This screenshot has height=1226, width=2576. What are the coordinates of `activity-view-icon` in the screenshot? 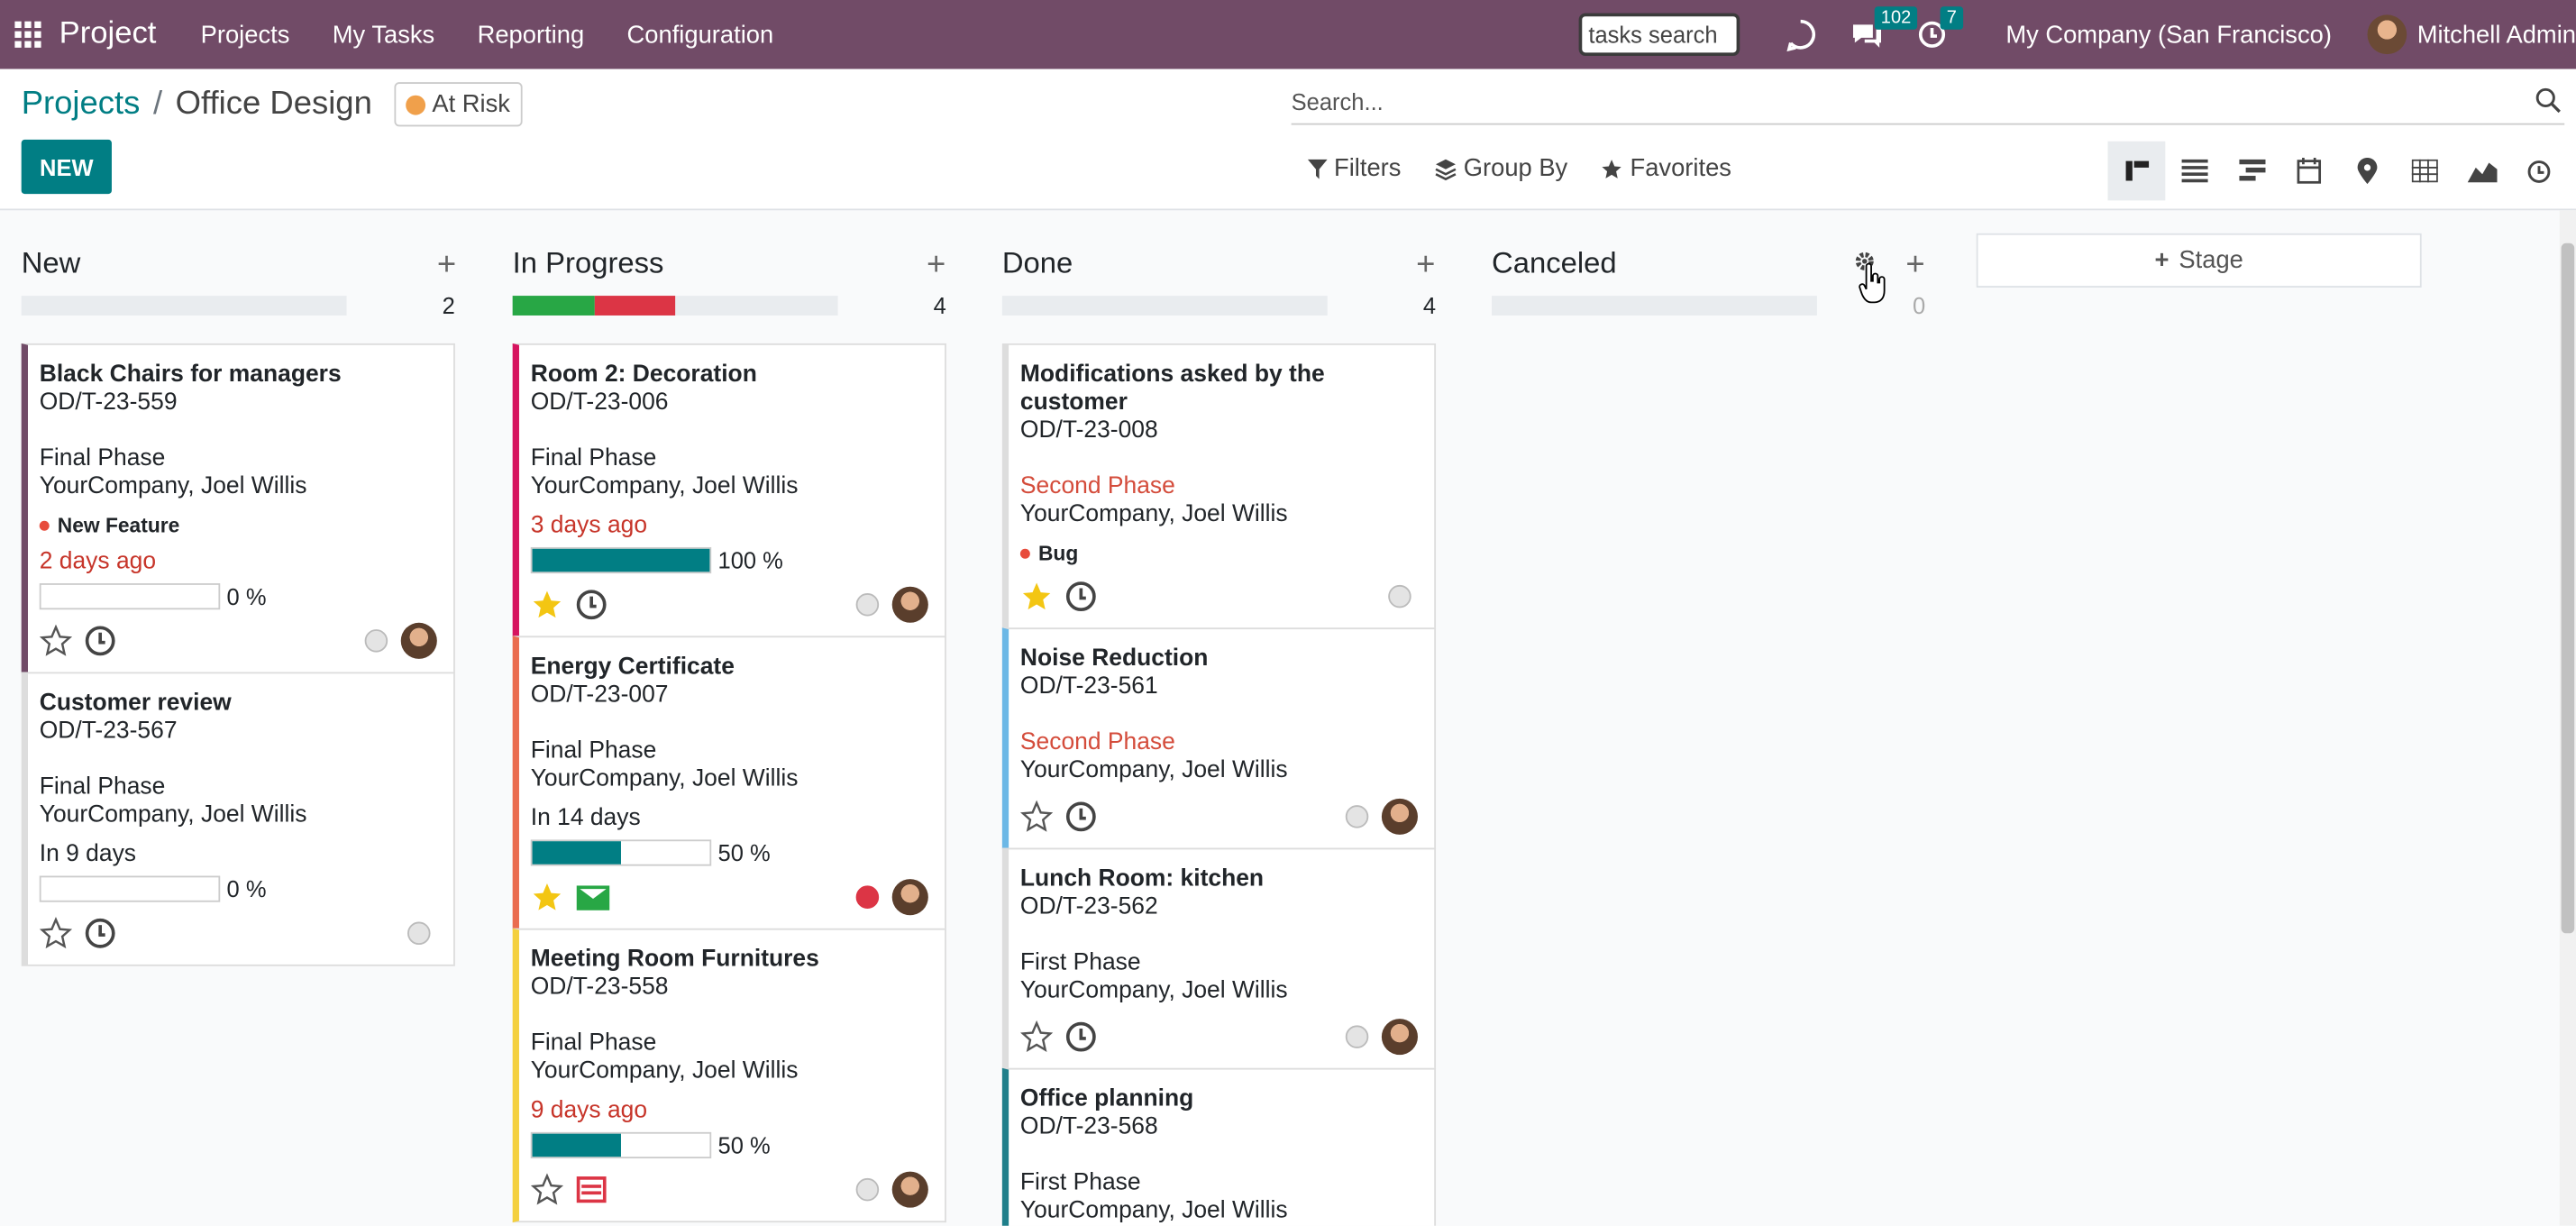 It's located at (2539, 171).